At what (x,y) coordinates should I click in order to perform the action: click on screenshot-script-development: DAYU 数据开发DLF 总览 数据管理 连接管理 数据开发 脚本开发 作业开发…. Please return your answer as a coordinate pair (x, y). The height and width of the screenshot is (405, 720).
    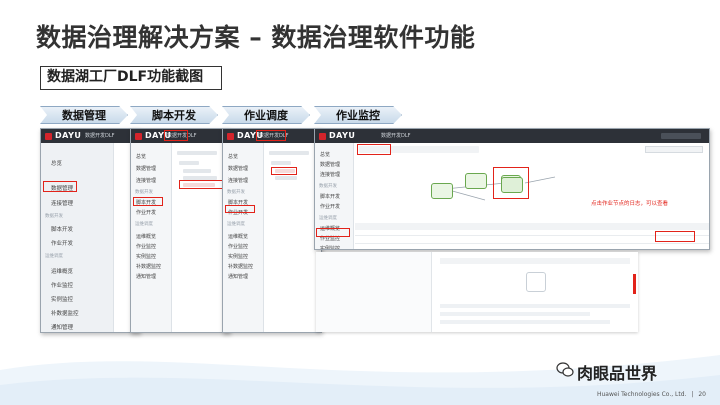
    Looking at the image, I should click on (180, 230).